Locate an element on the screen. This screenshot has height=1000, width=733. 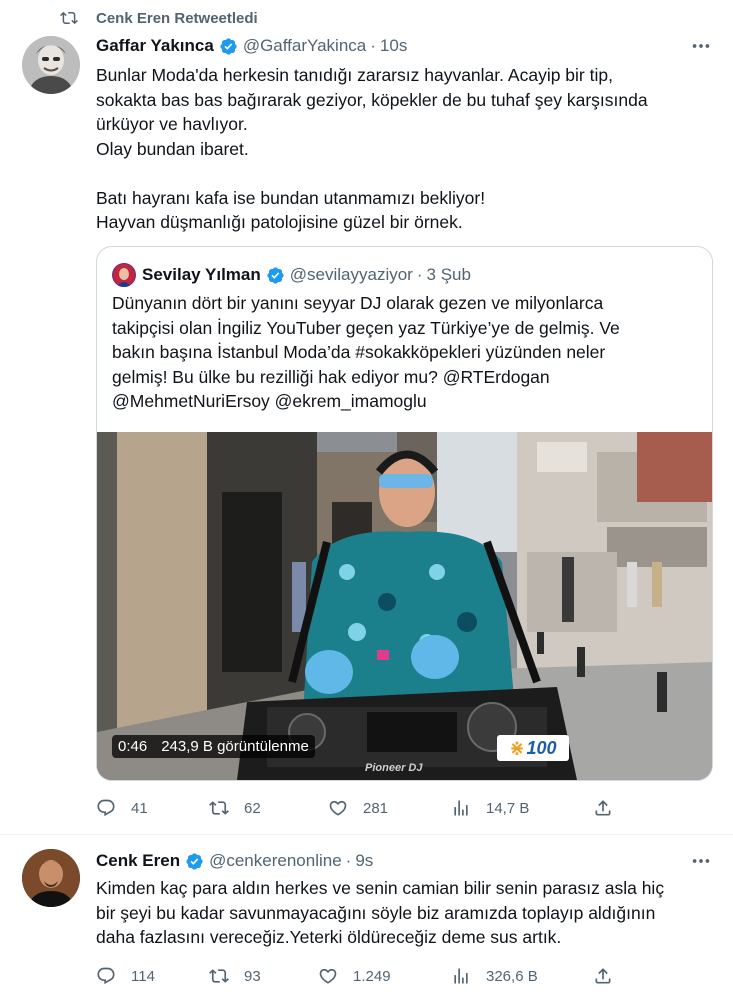
quote-author-name: Sevilay Yılman is located at coordinates (201, 275).